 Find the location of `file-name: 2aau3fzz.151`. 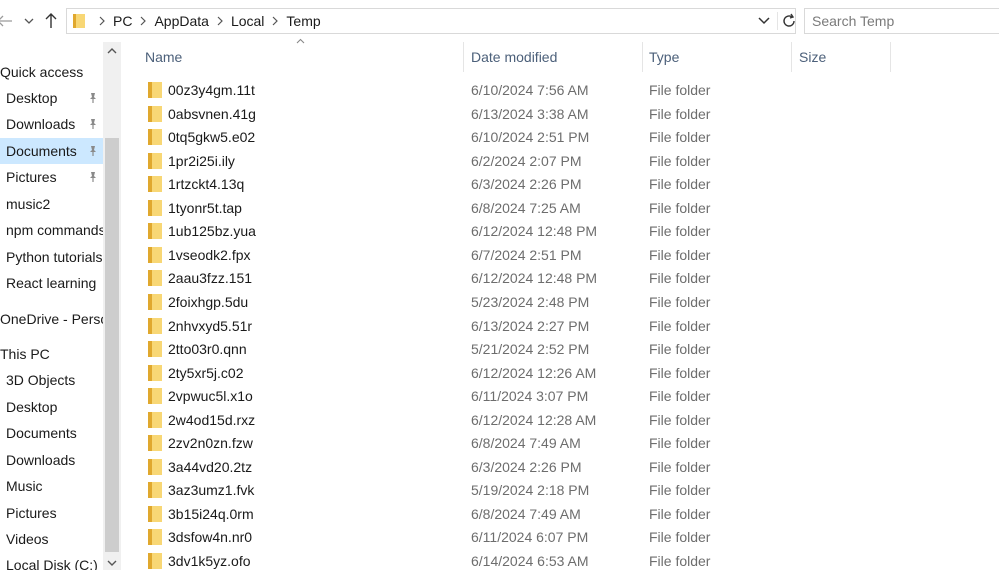

file-name: 2aau3fzz.151 is located at coordinates (210, 278).